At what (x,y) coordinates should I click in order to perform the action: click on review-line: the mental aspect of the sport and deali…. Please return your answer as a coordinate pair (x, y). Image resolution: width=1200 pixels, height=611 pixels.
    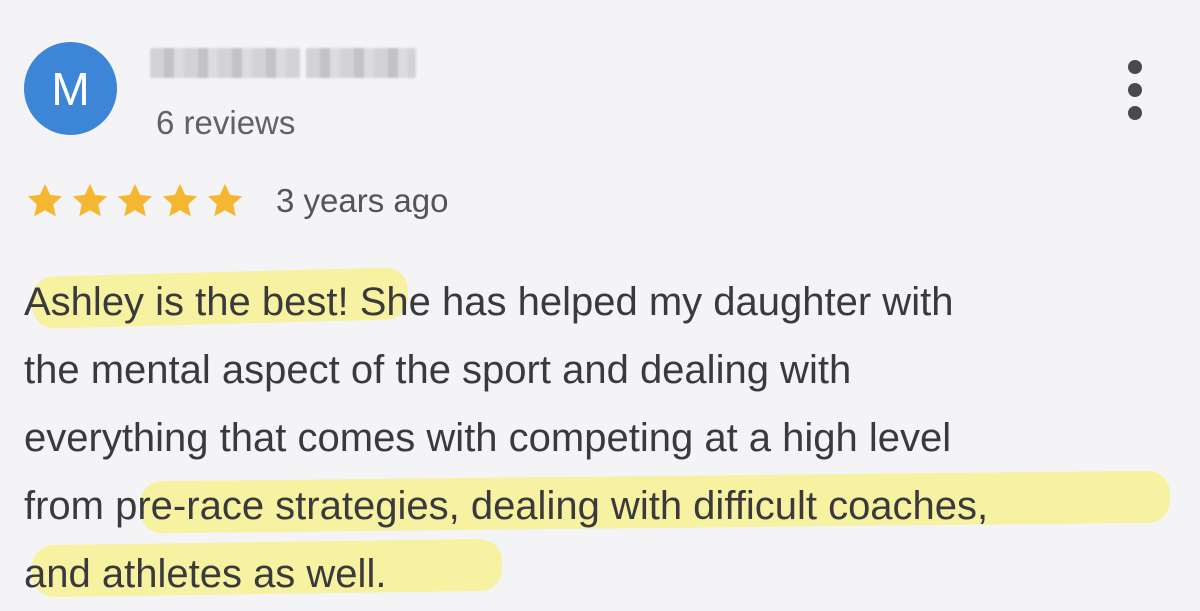
    Looking at the image, I should click on (438, 370).